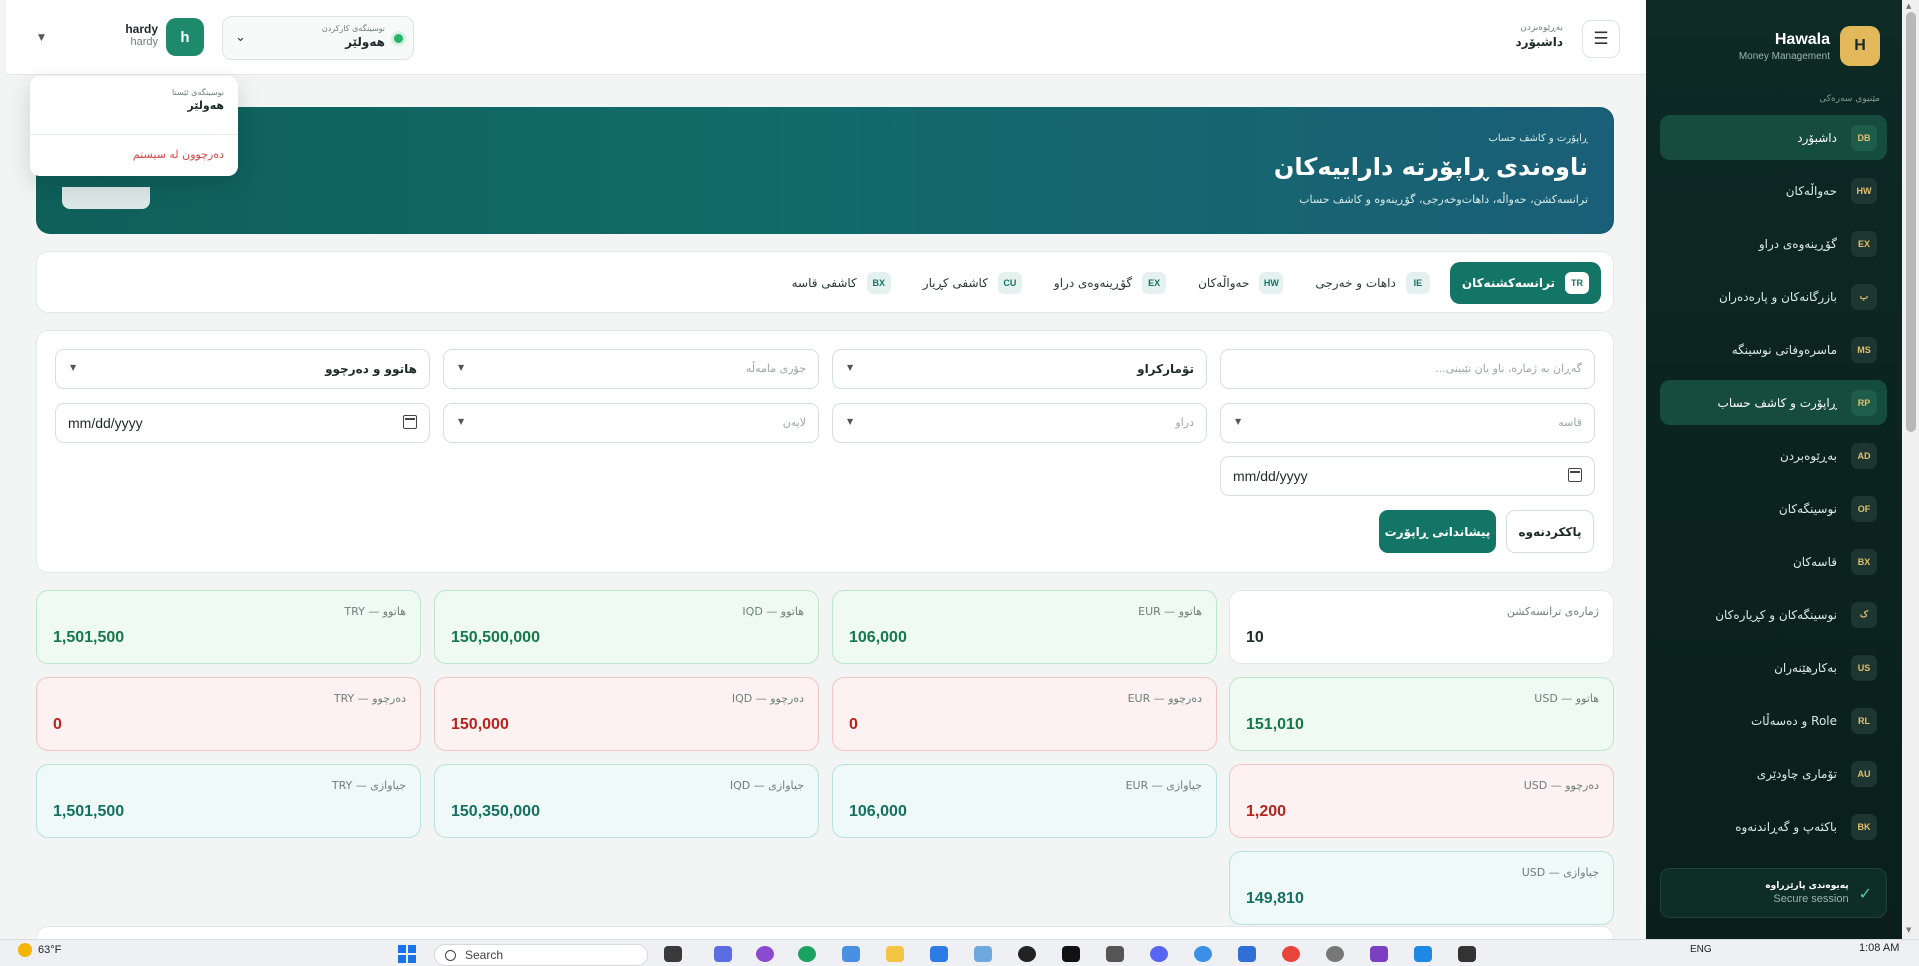  I want to click on stat-label: هاتوو — EUR, so click(1170, 611).